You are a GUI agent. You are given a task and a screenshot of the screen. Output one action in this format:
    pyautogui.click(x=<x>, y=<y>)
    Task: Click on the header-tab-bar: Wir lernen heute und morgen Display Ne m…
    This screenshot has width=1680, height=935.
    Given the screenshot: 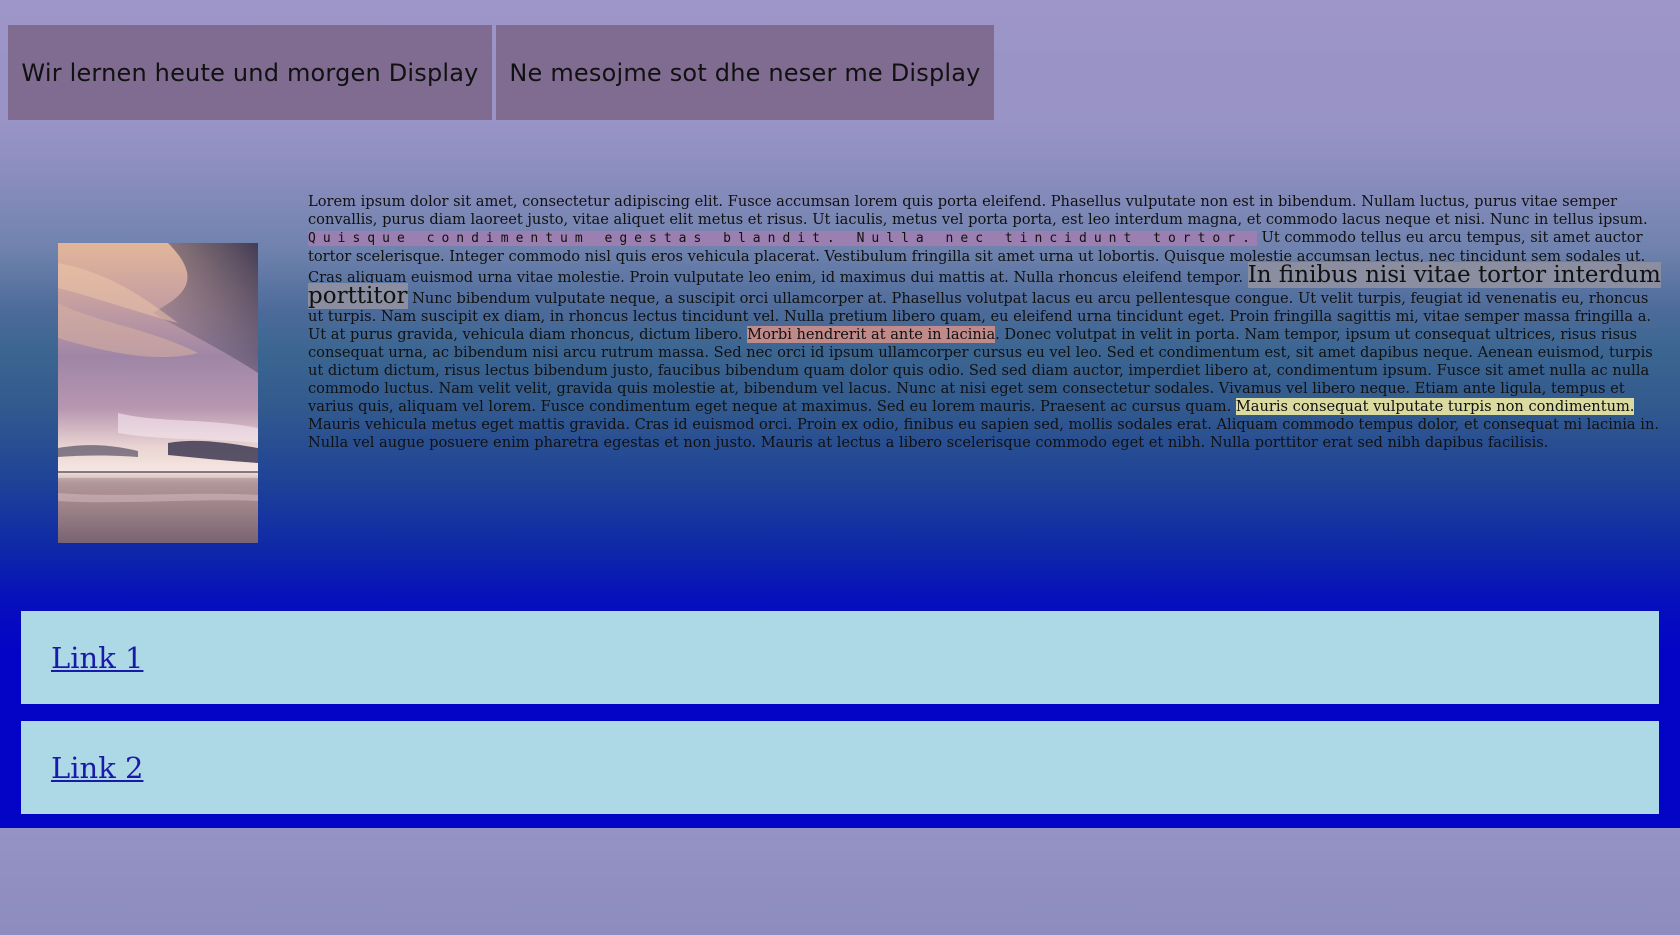 What is the action you would take?
    pyautogui.click(x=501, y=72)
    